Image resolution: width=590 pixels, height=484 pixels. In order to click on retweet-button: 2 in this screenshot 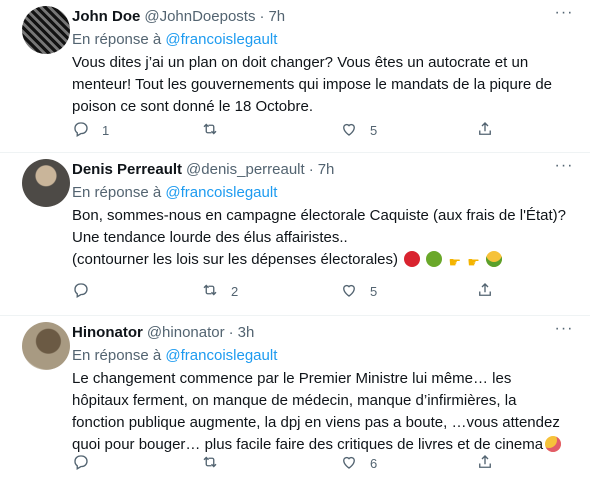, I will do `click(219, 291)`.